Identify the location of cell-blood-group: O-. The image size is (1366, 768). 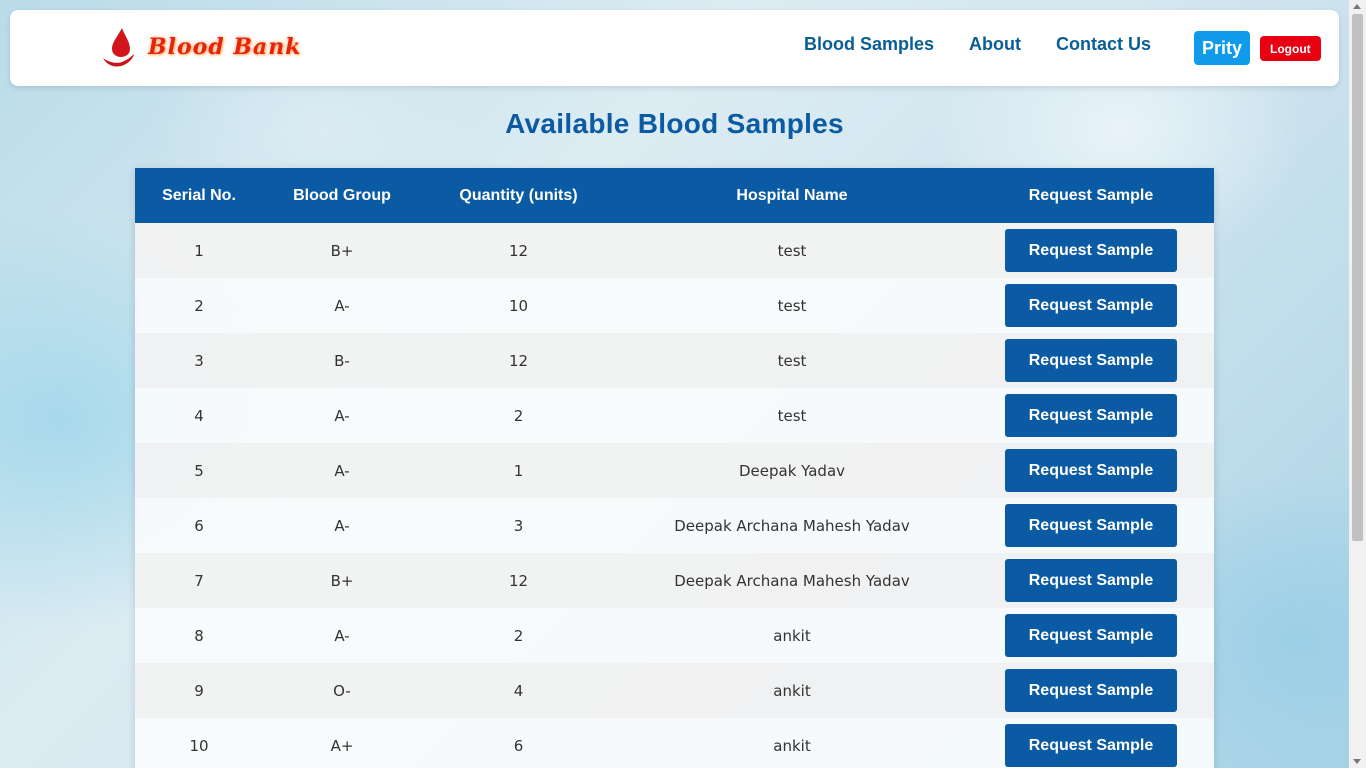
(342, 690).